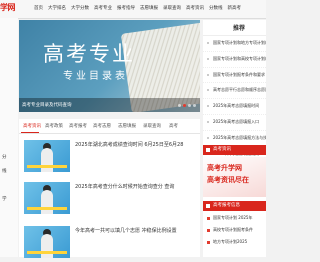  I want to click on tab-news: 高考资讯, so click(32, 126).